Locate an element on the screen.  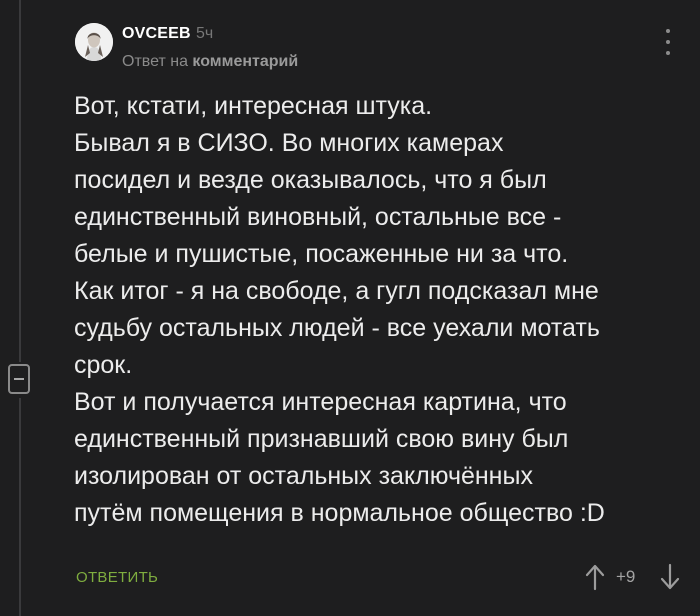
parent-comment-link: комментарий is located at coordinates (245, 61).